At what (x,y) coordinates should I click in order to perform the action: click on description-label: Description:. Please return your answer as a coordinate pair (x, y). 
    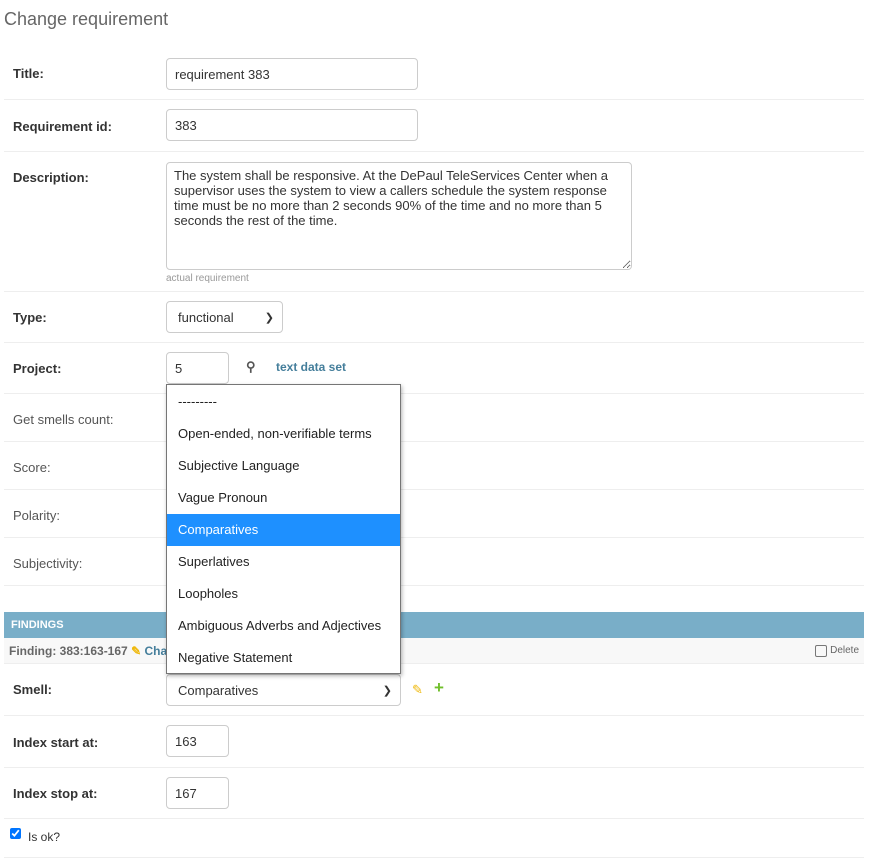
    Looking at the image, I should click on (51, 177).